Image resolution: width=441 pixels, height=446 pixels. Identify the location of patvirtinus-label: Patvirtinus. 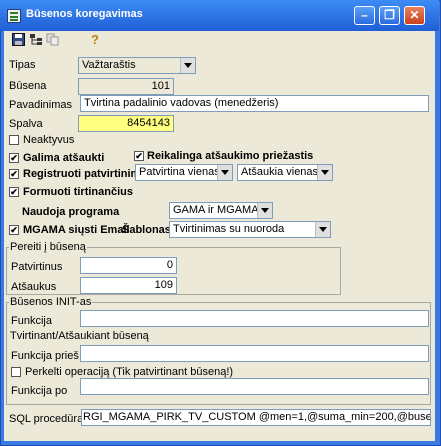
(37, 267).